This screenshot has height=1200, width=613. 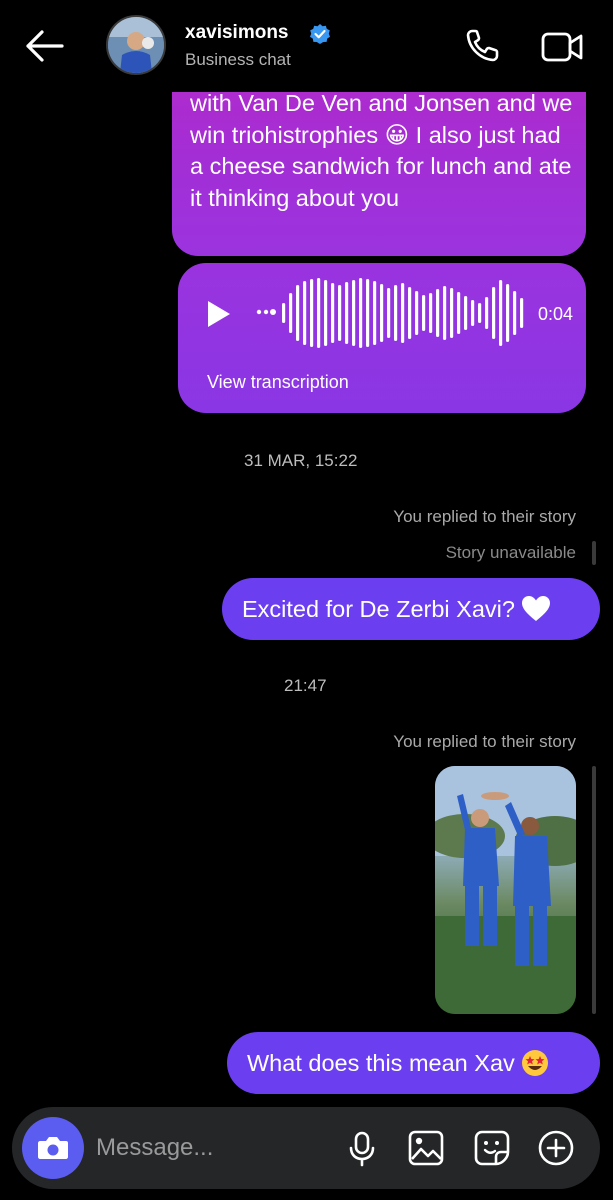 What do you see at coordinates (320, 34) in the screenshot?
I see `verified-badge-icon` at bounding box center [320, 34].